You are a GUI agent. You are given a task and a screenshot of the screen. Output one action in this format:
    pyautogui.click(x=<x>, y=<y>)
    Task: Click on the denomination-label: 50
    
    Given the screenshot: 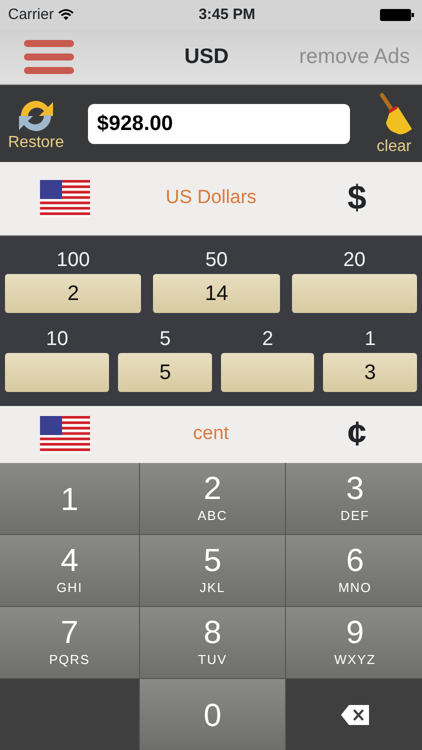 What is the action you would take?
    pyautogui.click(x=216, y=260)
    